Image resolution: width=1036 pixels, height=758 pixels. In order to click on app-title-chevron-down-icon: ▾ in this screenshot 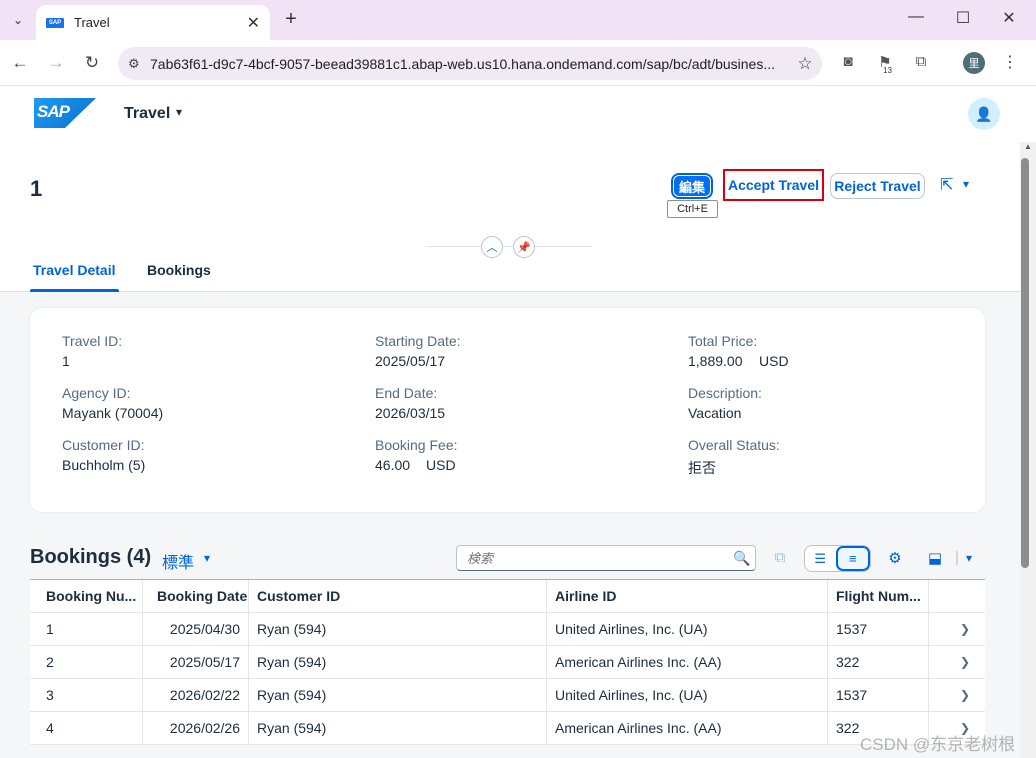, I will do `click(179, 112)`.